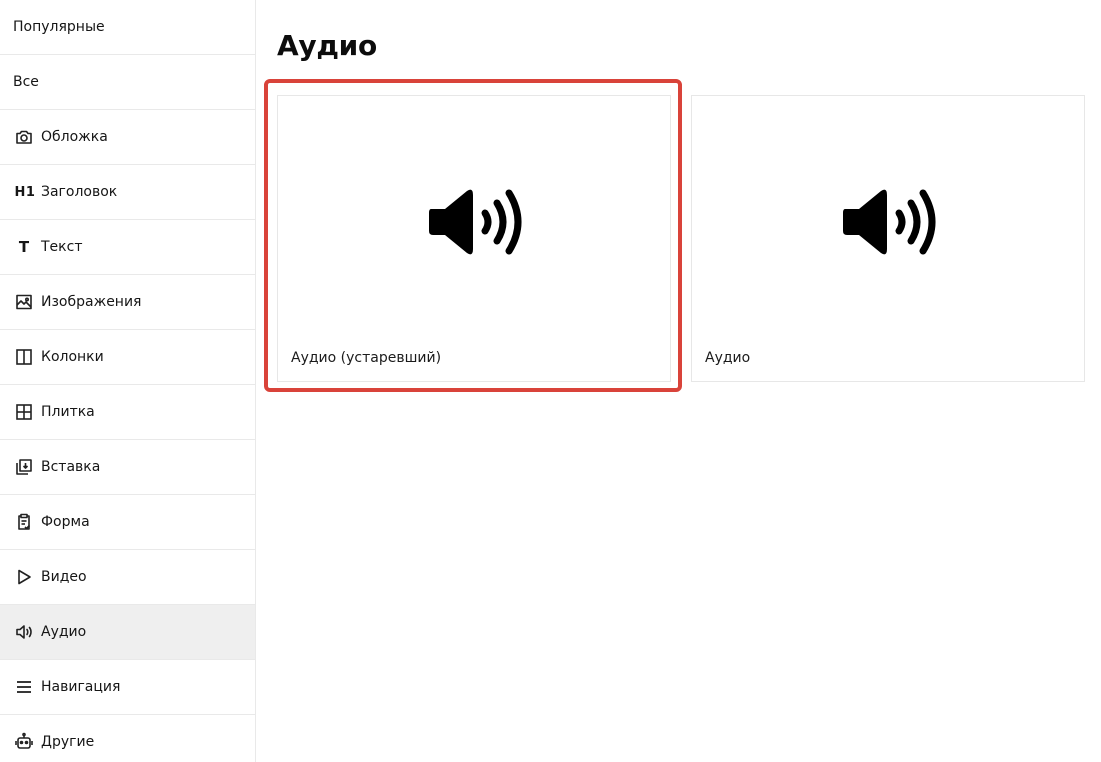 The width and height of the screenshot is (1101, 762). I want to click on sidebar-item-label: Плитка, so click(68, 412).